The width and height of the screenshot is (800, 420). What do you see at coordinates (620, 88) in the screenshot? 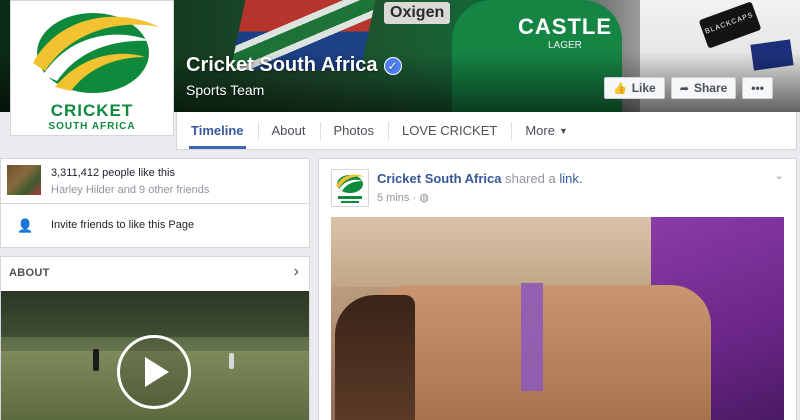
I see `thumbs-up-icon: 👍` at bounding box center [620, 88].